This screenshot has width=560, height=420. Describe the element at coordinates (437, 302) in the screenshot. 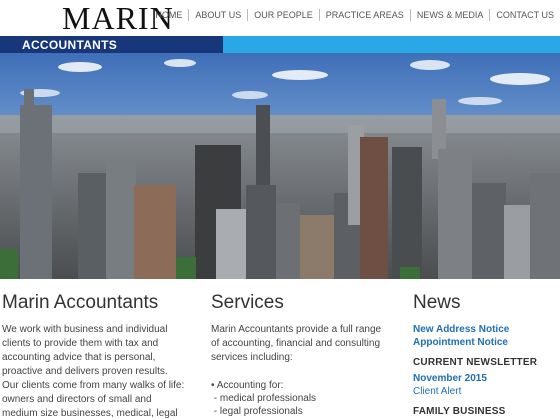

I see `news-title: News` at that location.